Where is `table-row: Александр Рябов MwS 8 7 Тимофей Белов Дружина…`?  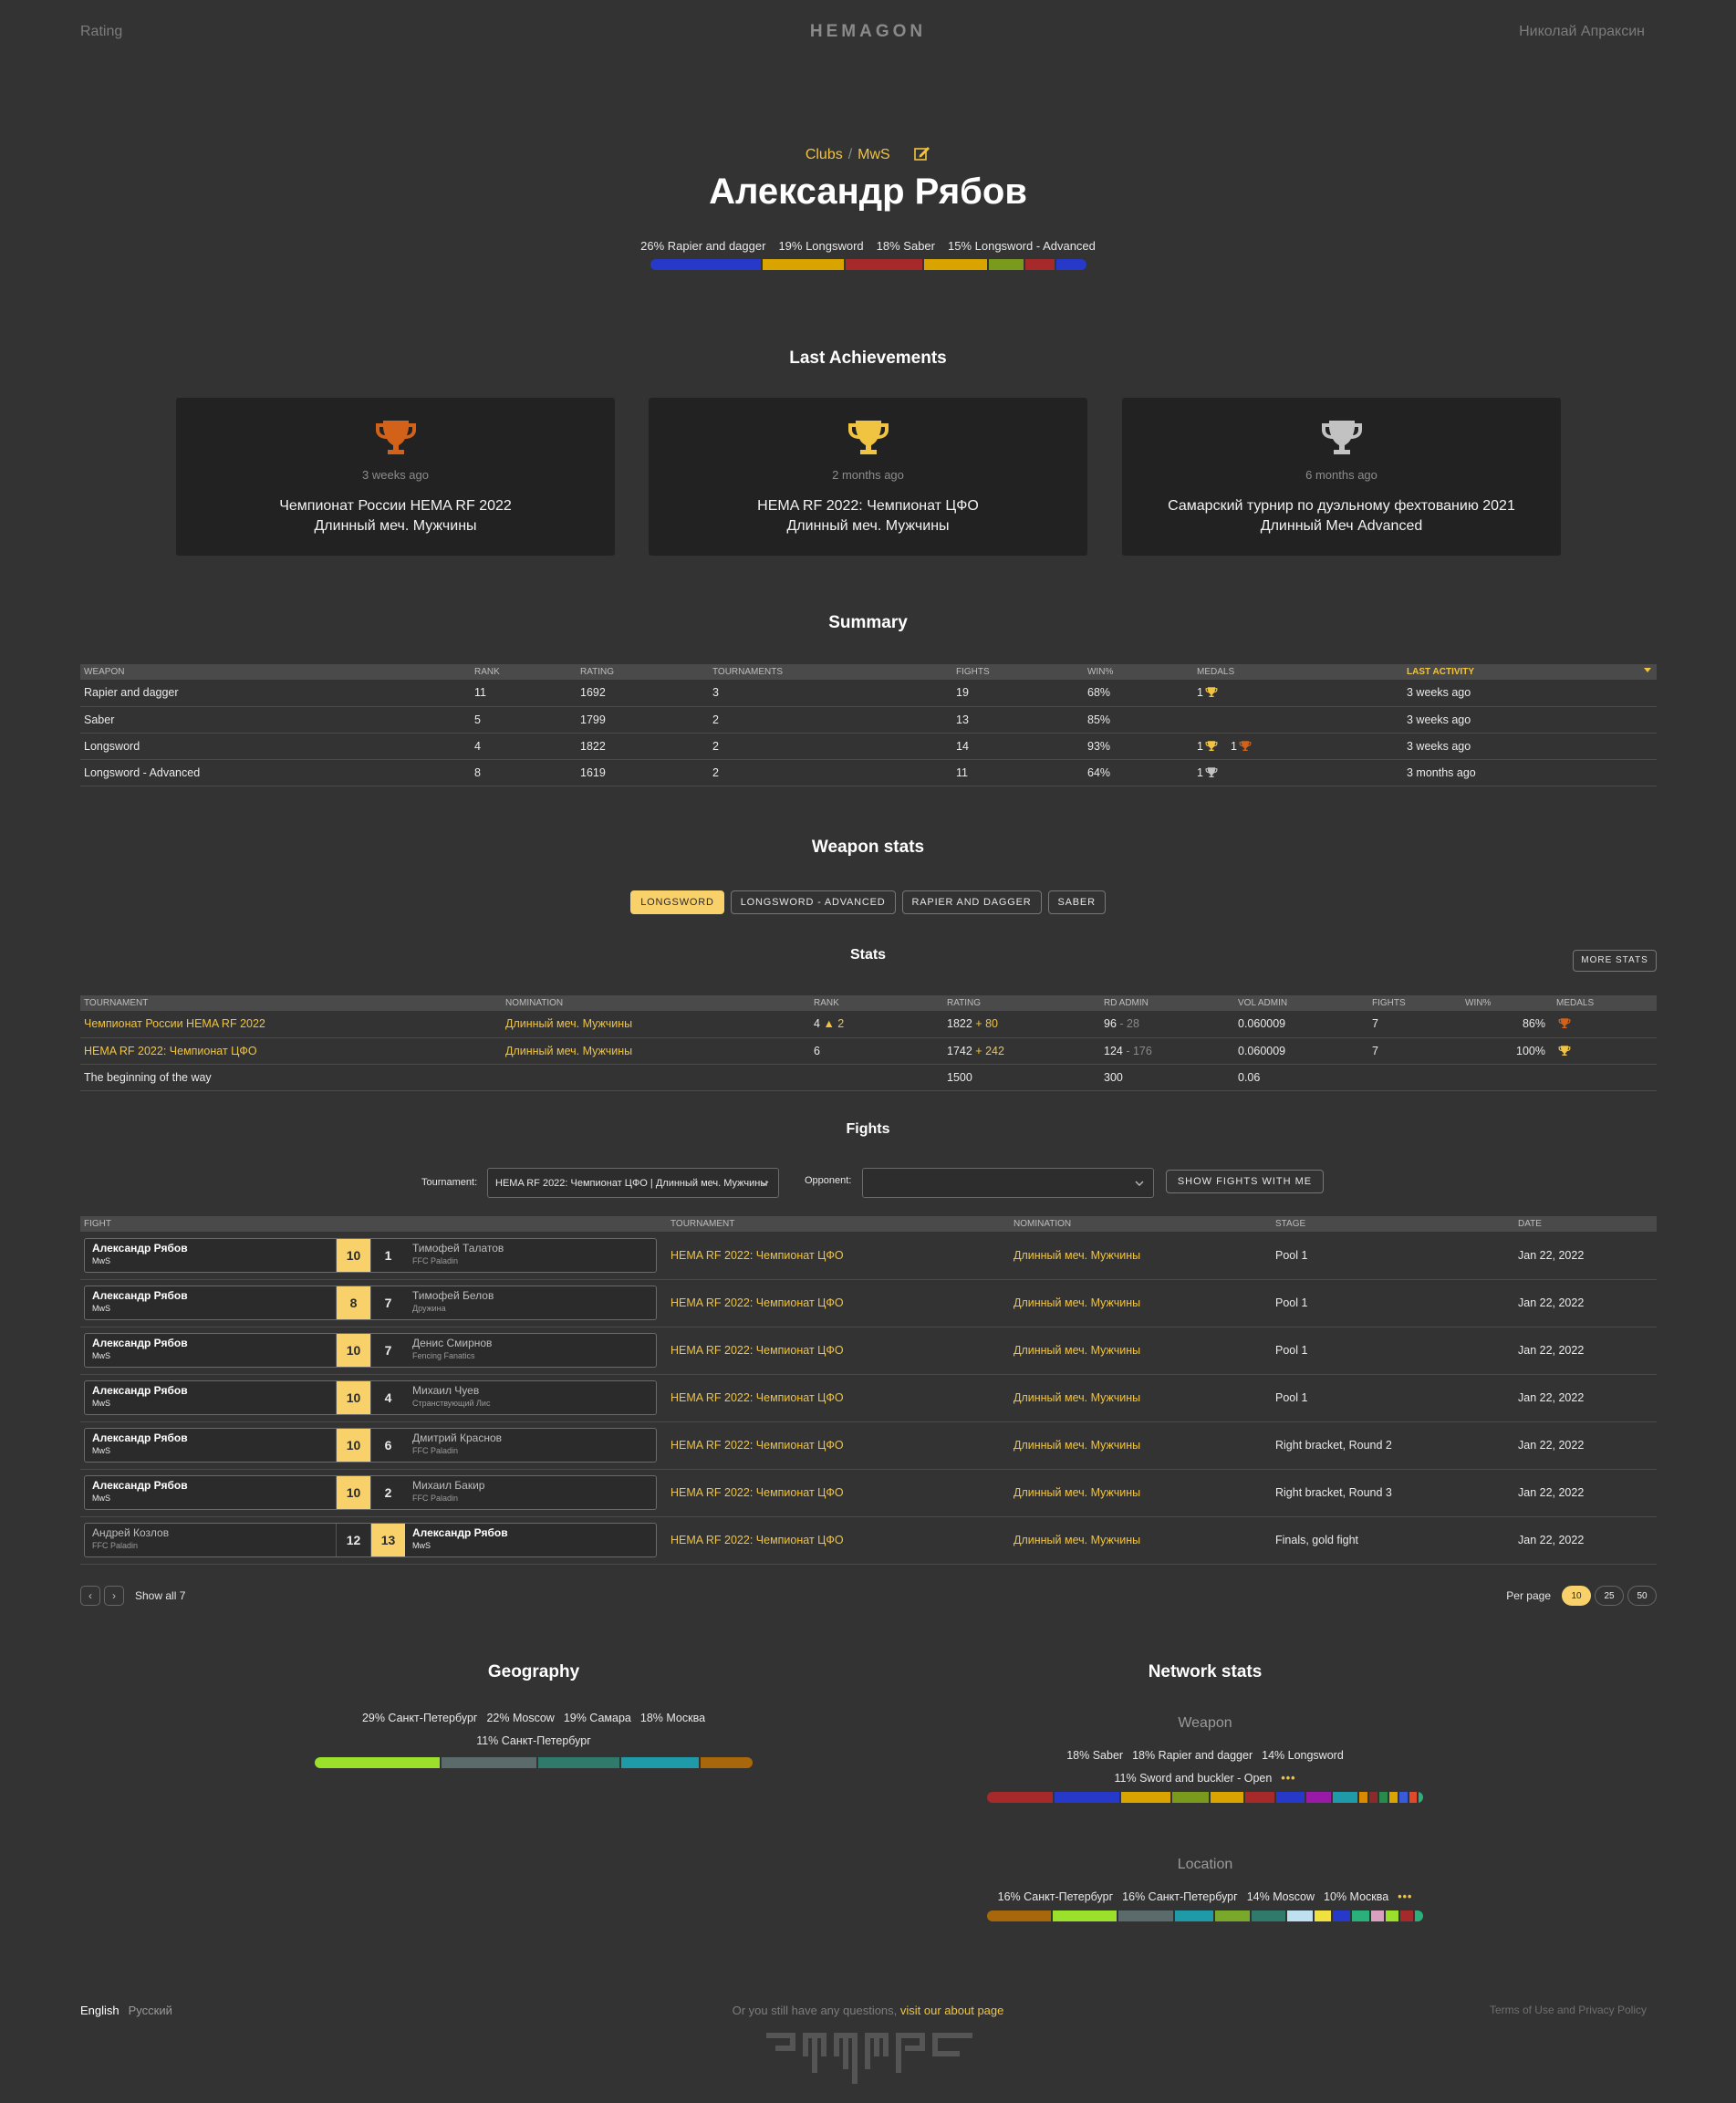 table-row: Александр Рябов MwS 8 7 Тимофей Белов Дружина… is located at coordinates (868, 1303).